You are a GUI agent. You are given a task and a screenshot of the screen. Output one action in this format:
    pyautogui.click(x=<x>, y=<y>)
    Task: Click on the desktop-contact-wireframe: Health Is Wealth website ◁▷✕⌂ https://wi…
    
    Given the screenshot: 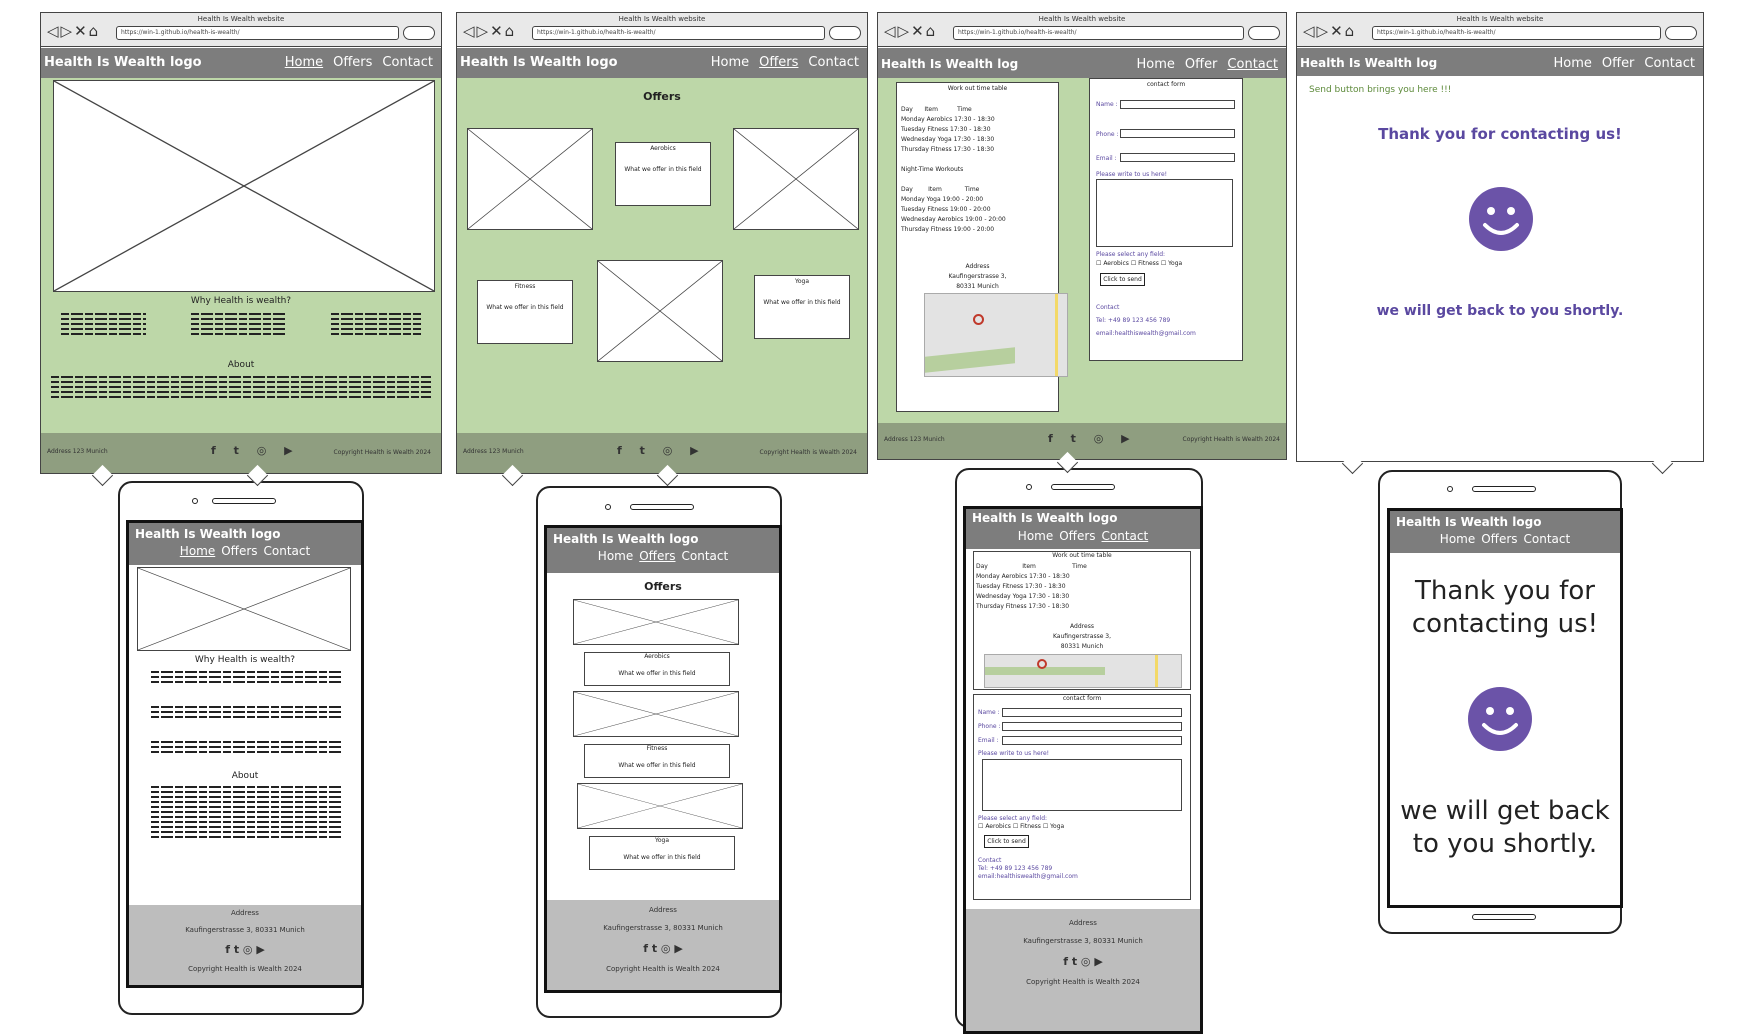 What is the action you would take?
    pyautogui.click(x=1082, y=236)
    